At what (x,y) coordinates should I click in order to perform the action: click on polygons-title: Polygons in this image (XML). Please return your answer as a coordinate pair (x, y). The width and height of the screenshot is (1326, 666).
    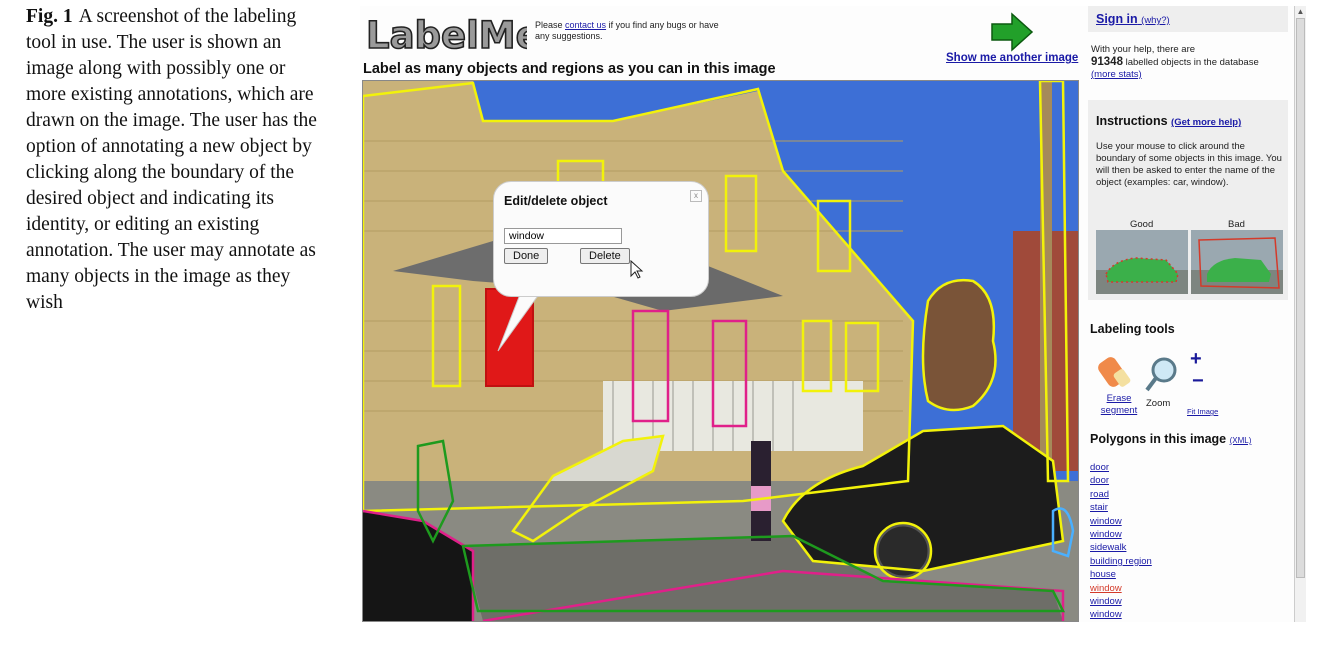
    Looking at the image, I should click on (1171, 439).